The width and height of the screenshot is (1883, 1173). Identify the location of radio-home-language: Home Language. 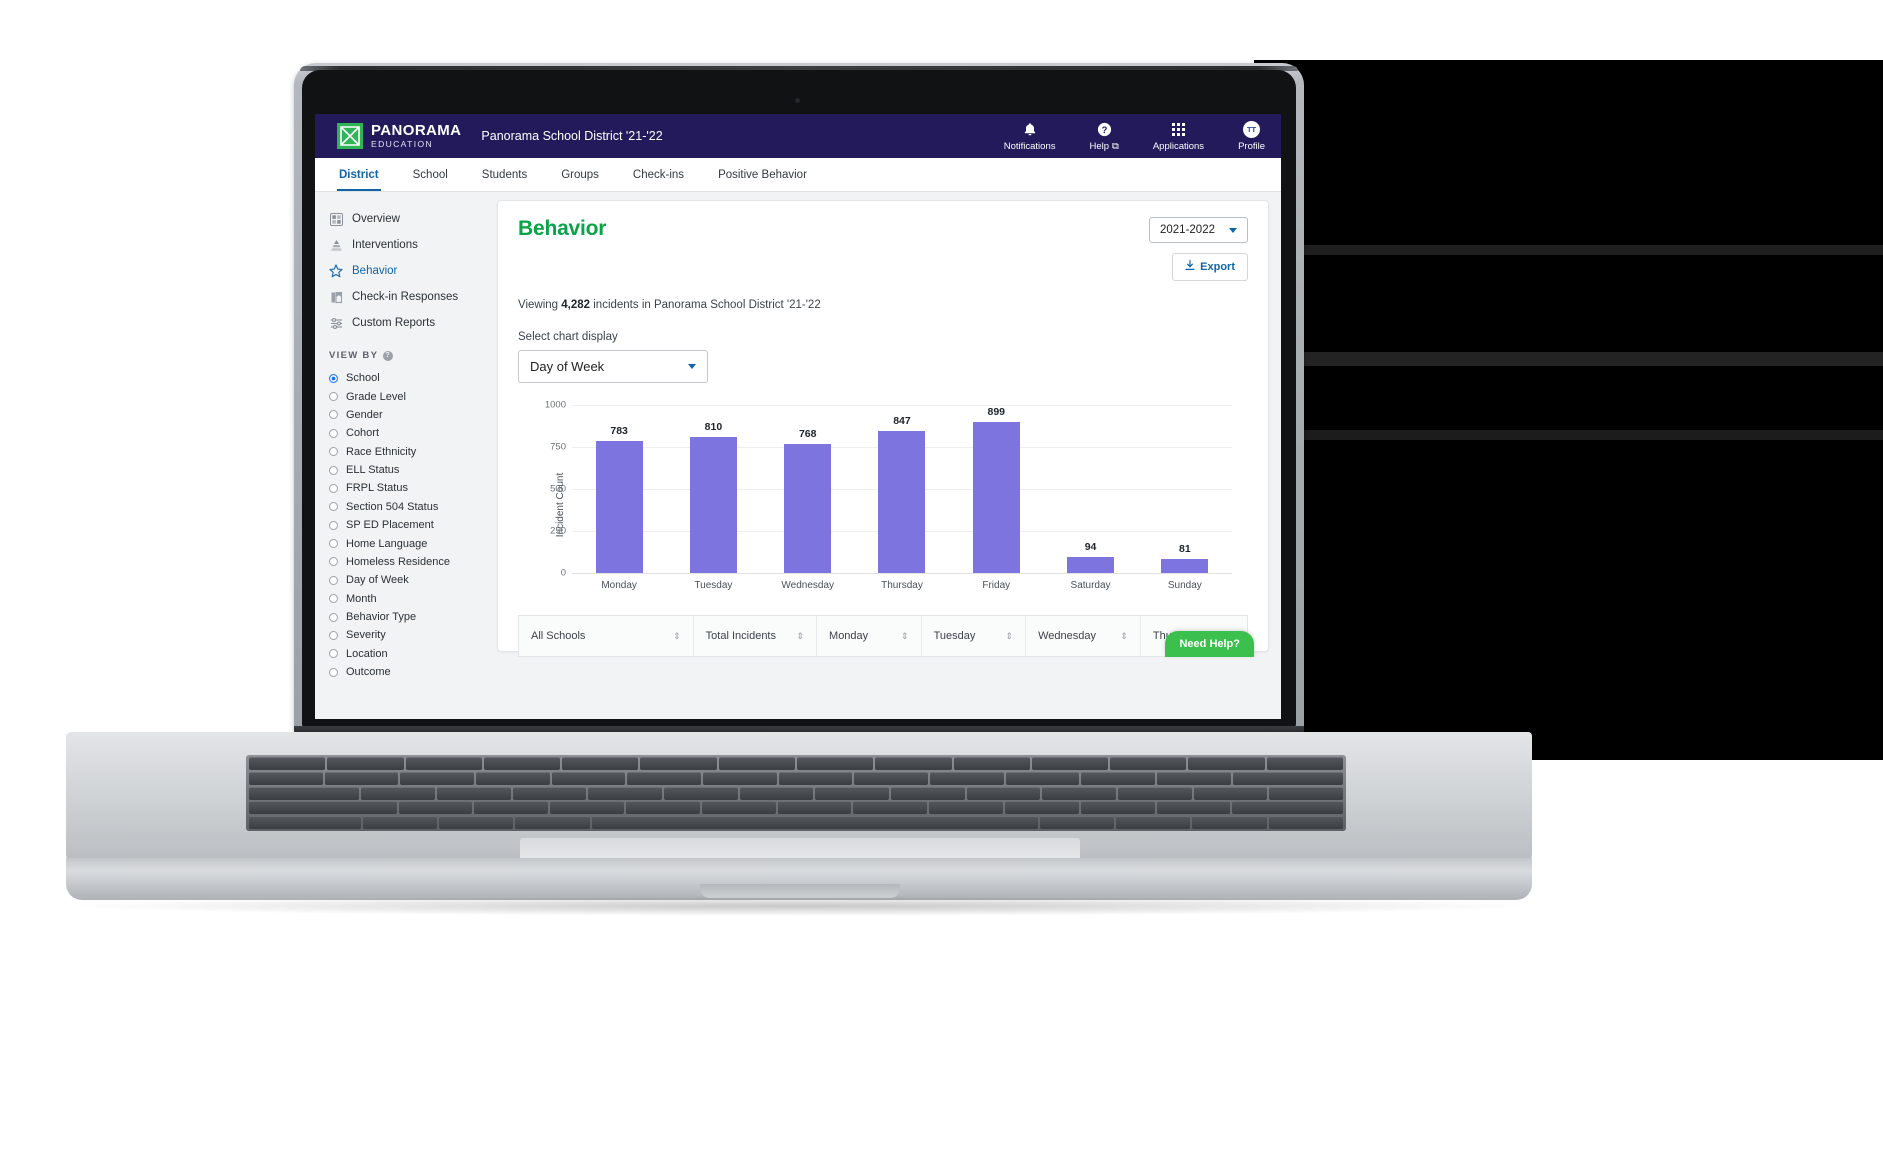
(410, 543).